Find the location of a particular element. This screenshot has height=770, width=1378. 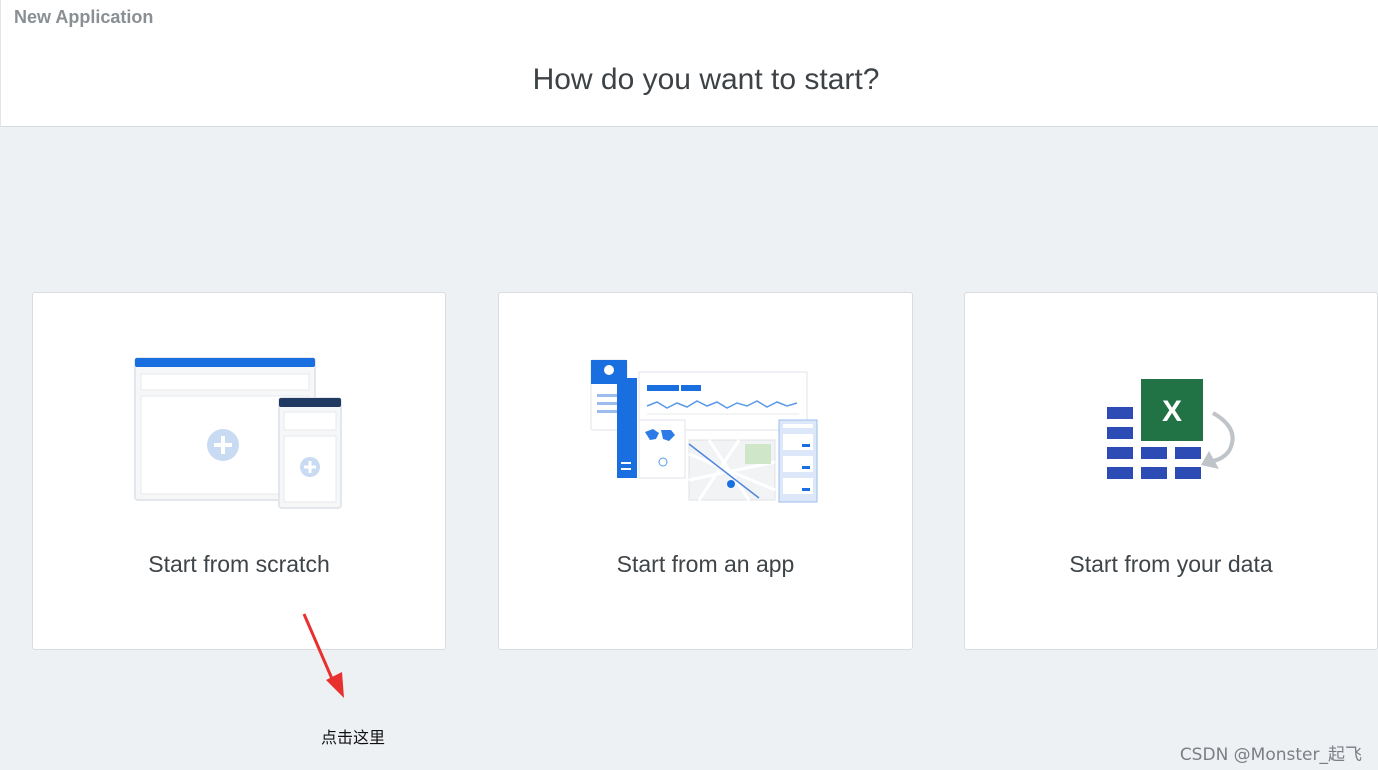

page-title: How do you want to start? is located at coordinates (706, 79).